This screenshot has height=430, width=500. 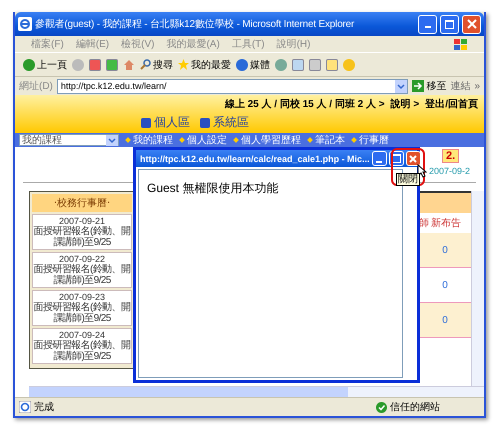 I want to click on help-link: 說明 >, so click(x=405, y=104).